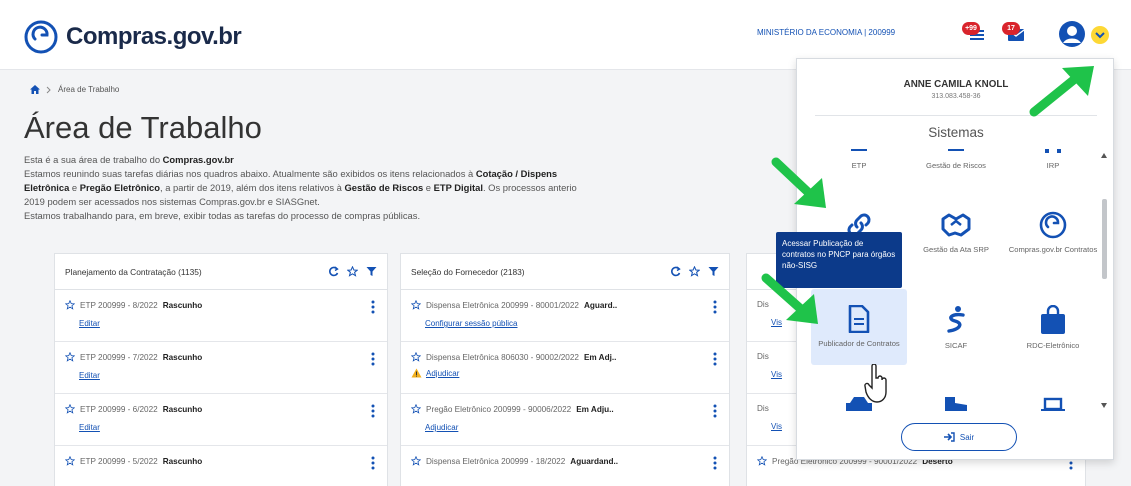 Image resolution: width=1131 pixels, height=486 pixels. I want to click on planning-card-title: Planejamento da Contratação (1135), so click(133, 271).